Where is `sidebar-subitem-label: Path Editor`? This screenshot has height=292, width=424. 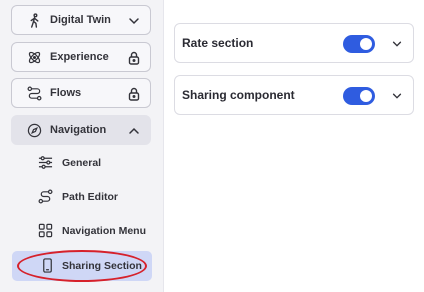
sidebar-subitem-label: Path Editor is located at coordinates (90, 197).